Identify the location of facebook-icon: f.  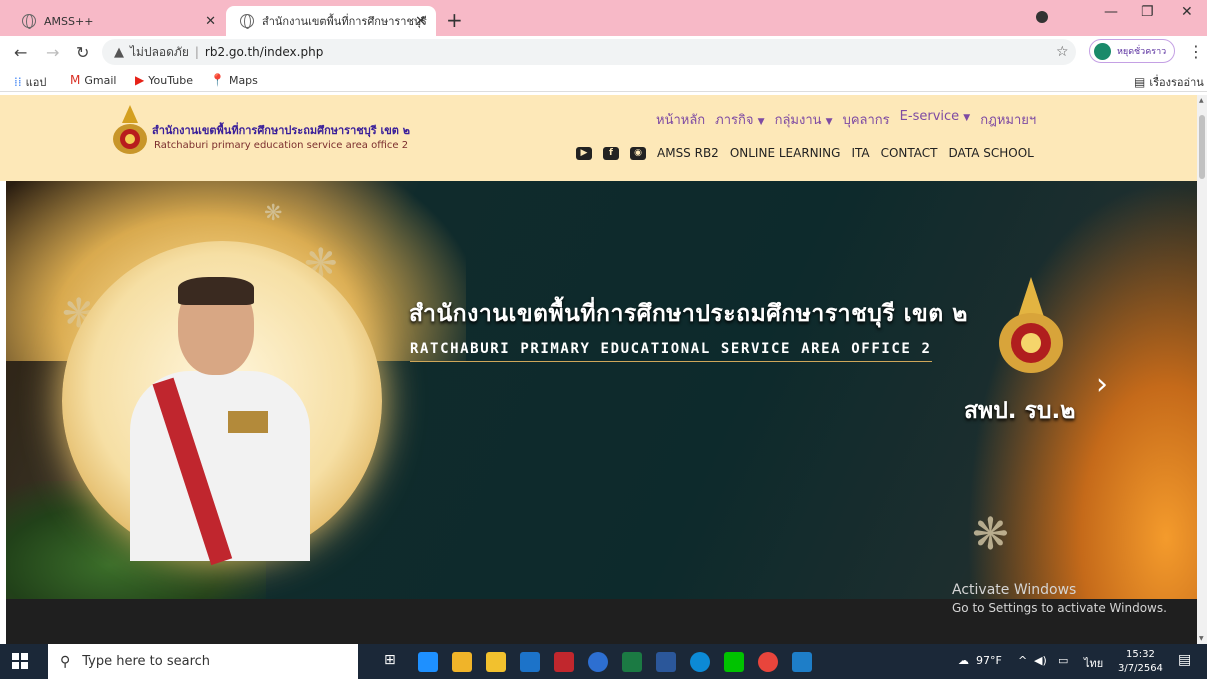
(611, 153).